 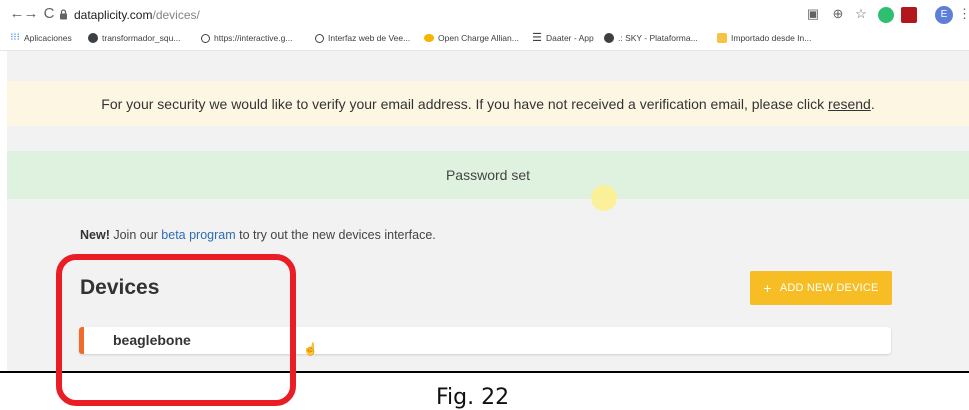 I want to click on beta-prefix: Join our, so click(x=135, y=235).